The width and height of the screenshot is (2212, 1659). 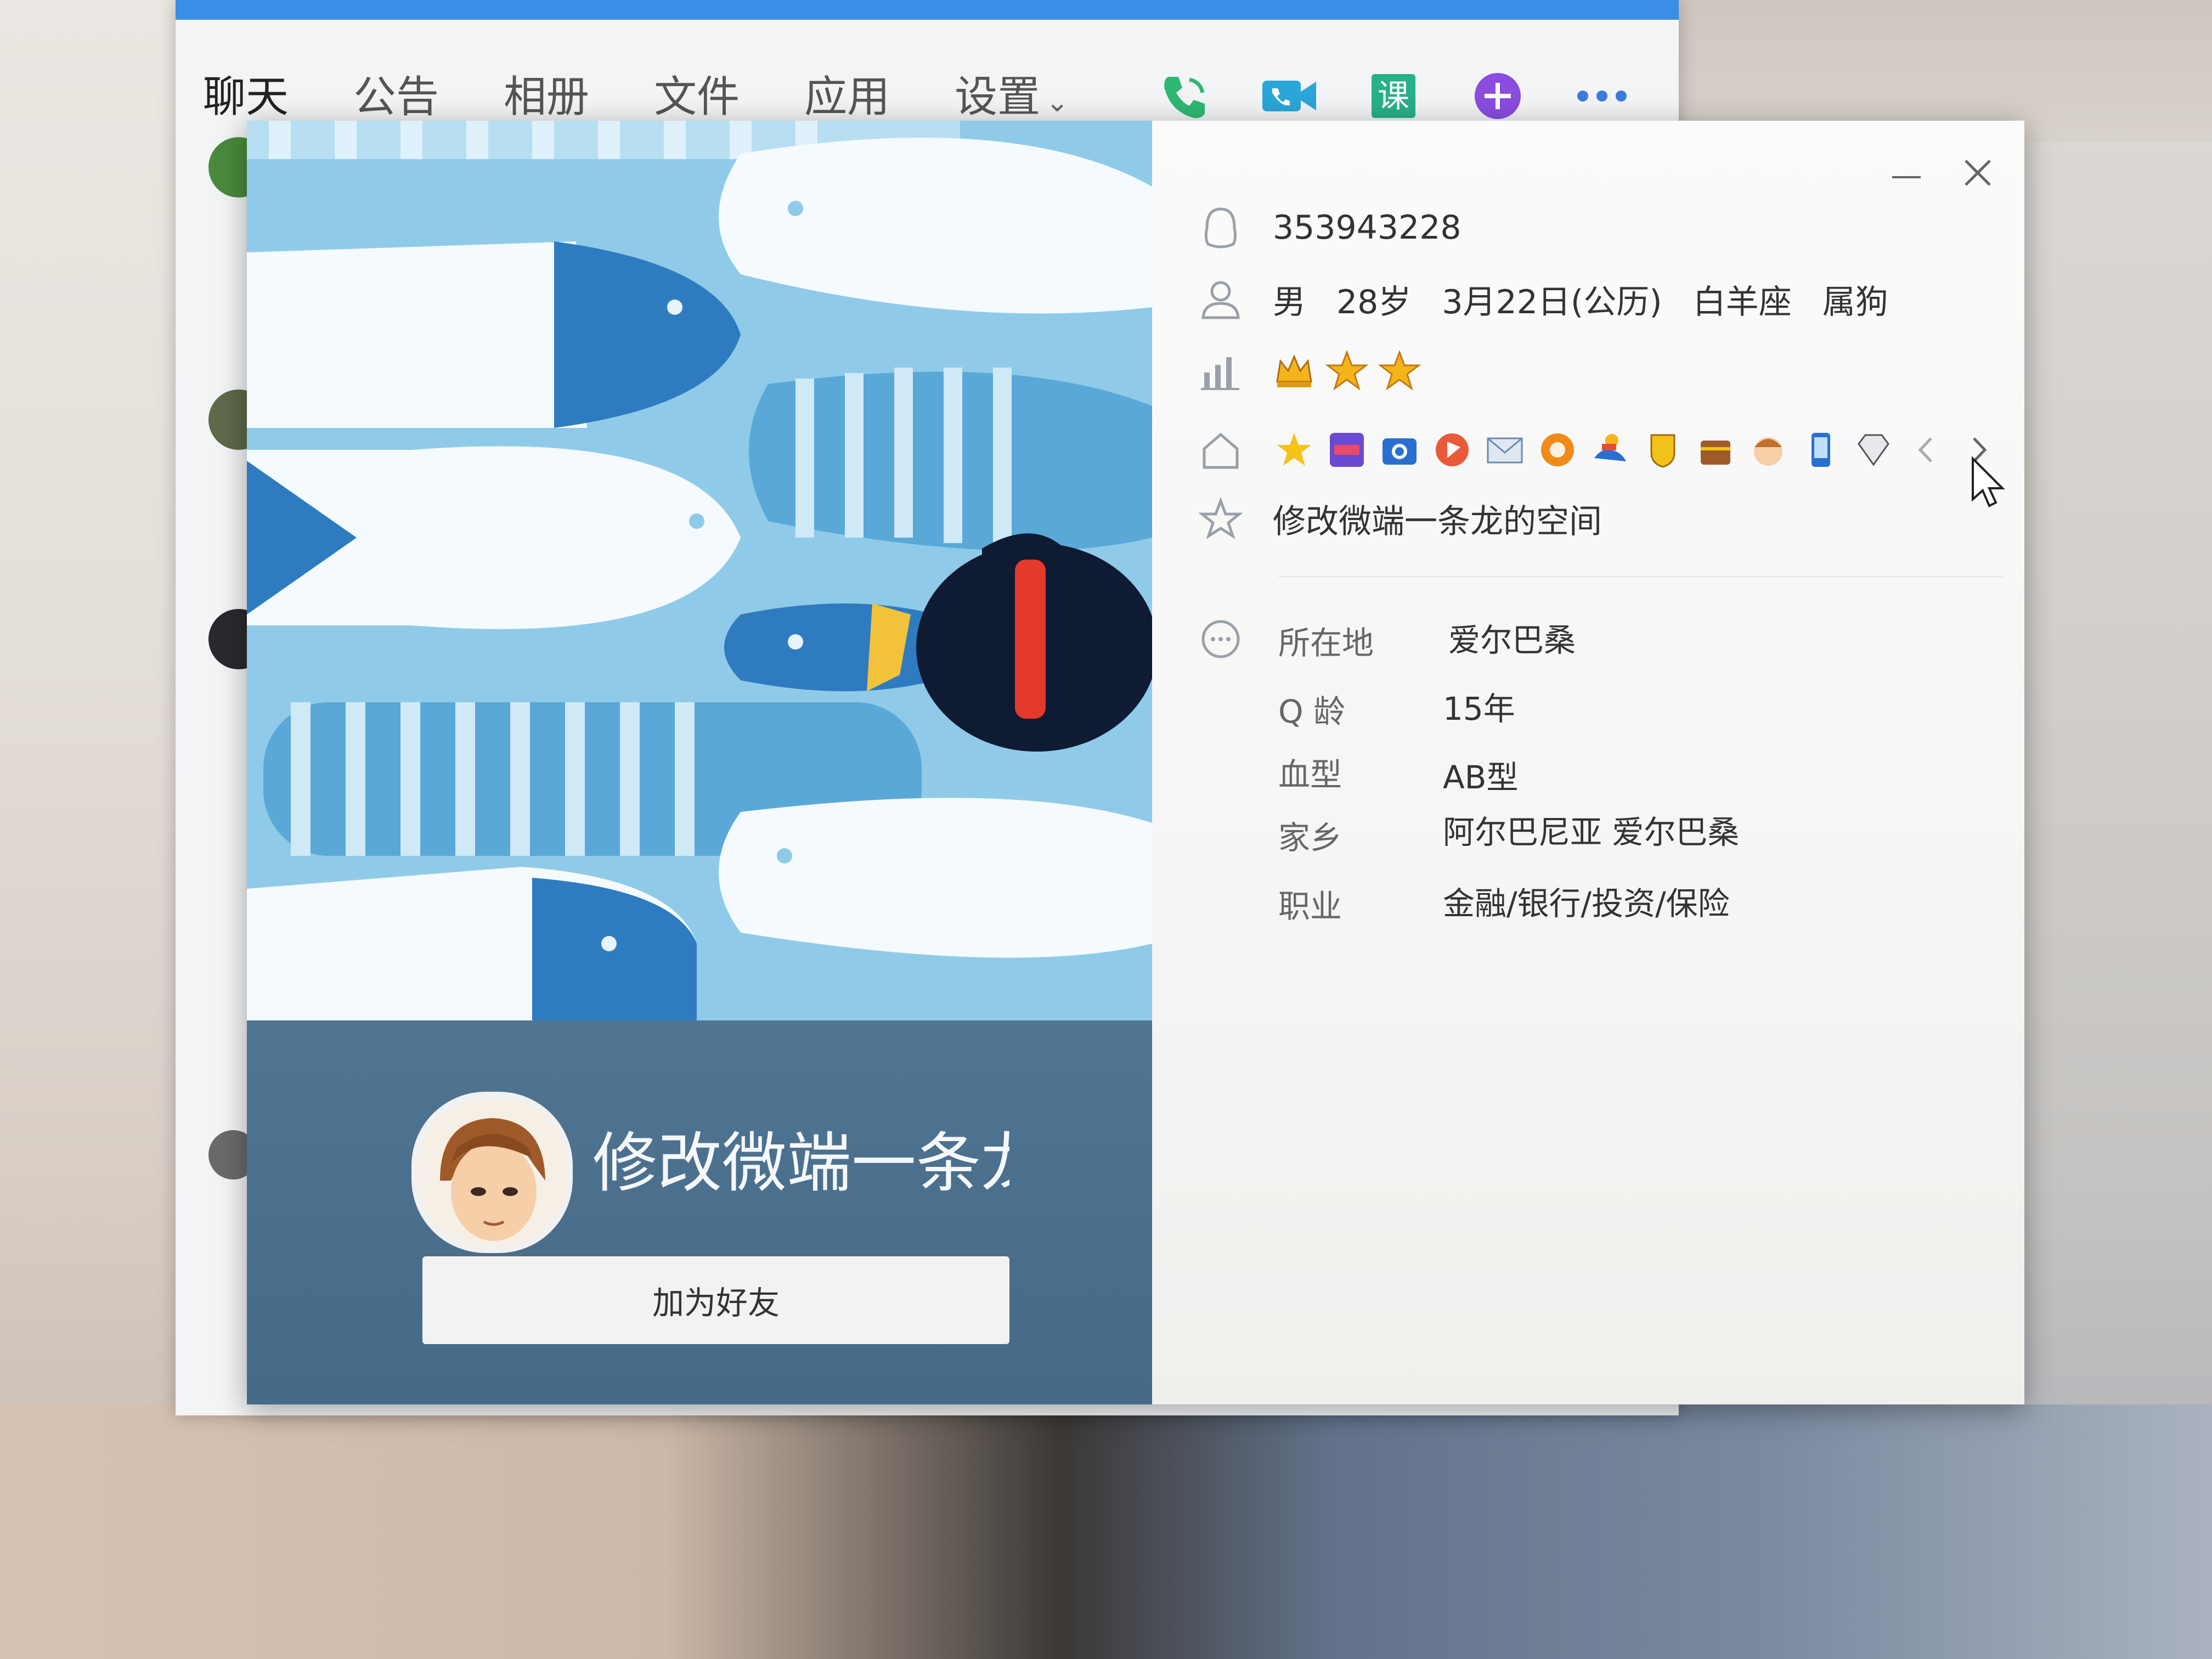 What do you see at coordinates (1592, 833) in the screenshot?
I see `hometown-value: 阿尔巴尼亚 爱尔巴桑` at bounding box center [1592, 833].